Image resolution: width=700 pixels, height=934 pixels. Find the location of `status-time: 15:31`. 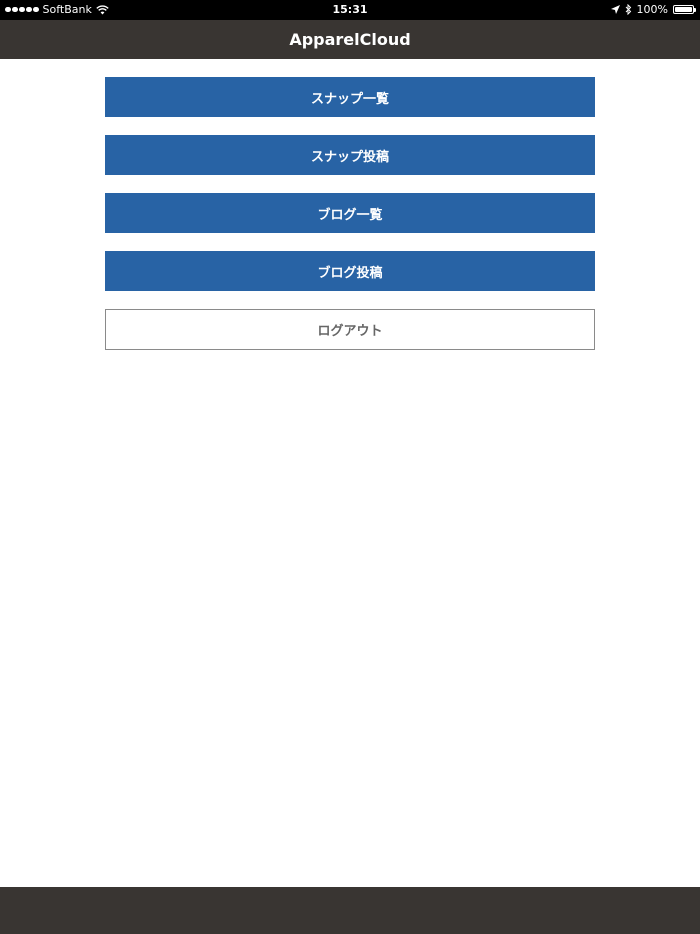

status-time: 15:31 is located at coordinates (350, 9).